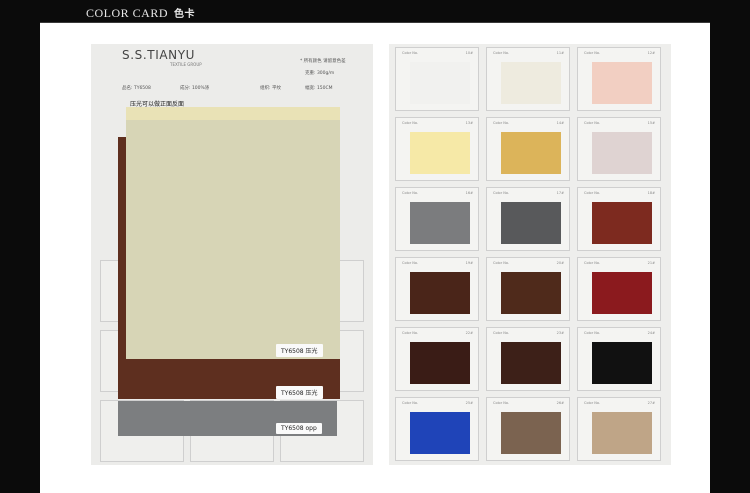 The image size is (750, 493). What do you see at coordinates (560, 333) in the screenshot?
I see `cell-number: 23#` at bounding box center [560, 333].